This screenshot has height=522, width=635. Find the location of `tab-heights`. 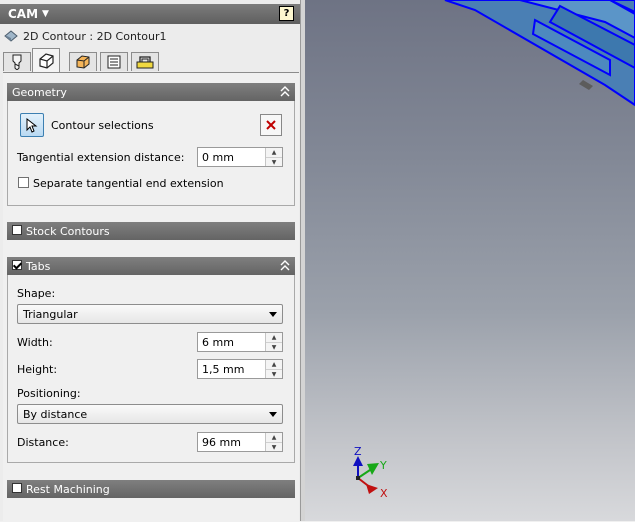

tab-heights is located at coordinates (83, 61).